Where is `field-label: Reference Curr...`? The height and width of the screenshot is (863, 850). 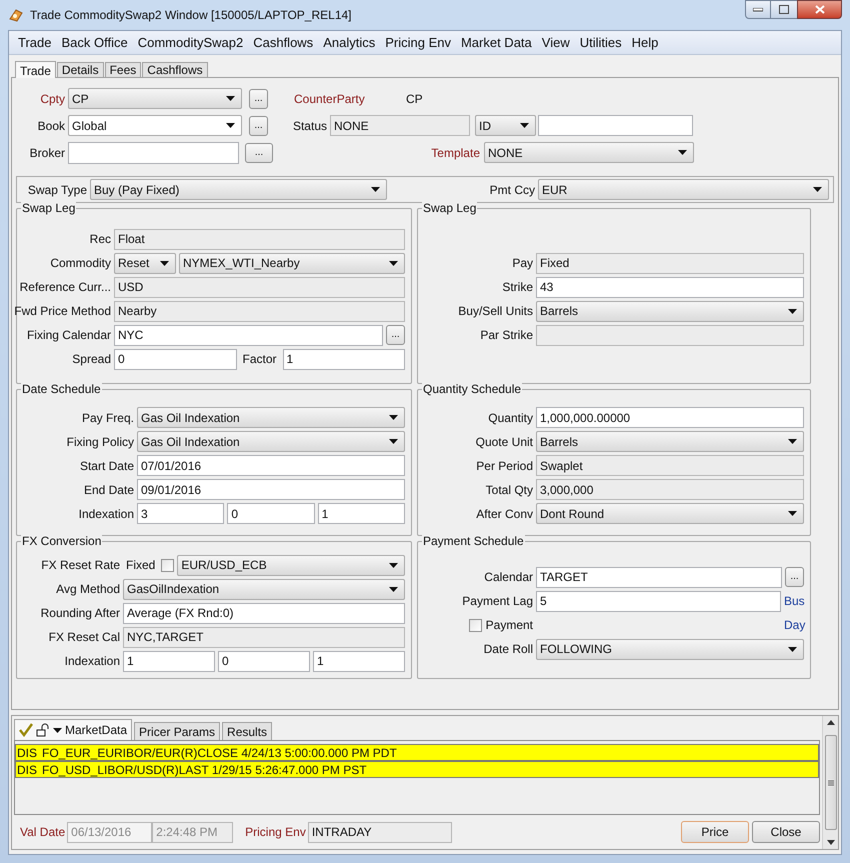 field-label: Reference Curr... is located at coordinates (65, 287).